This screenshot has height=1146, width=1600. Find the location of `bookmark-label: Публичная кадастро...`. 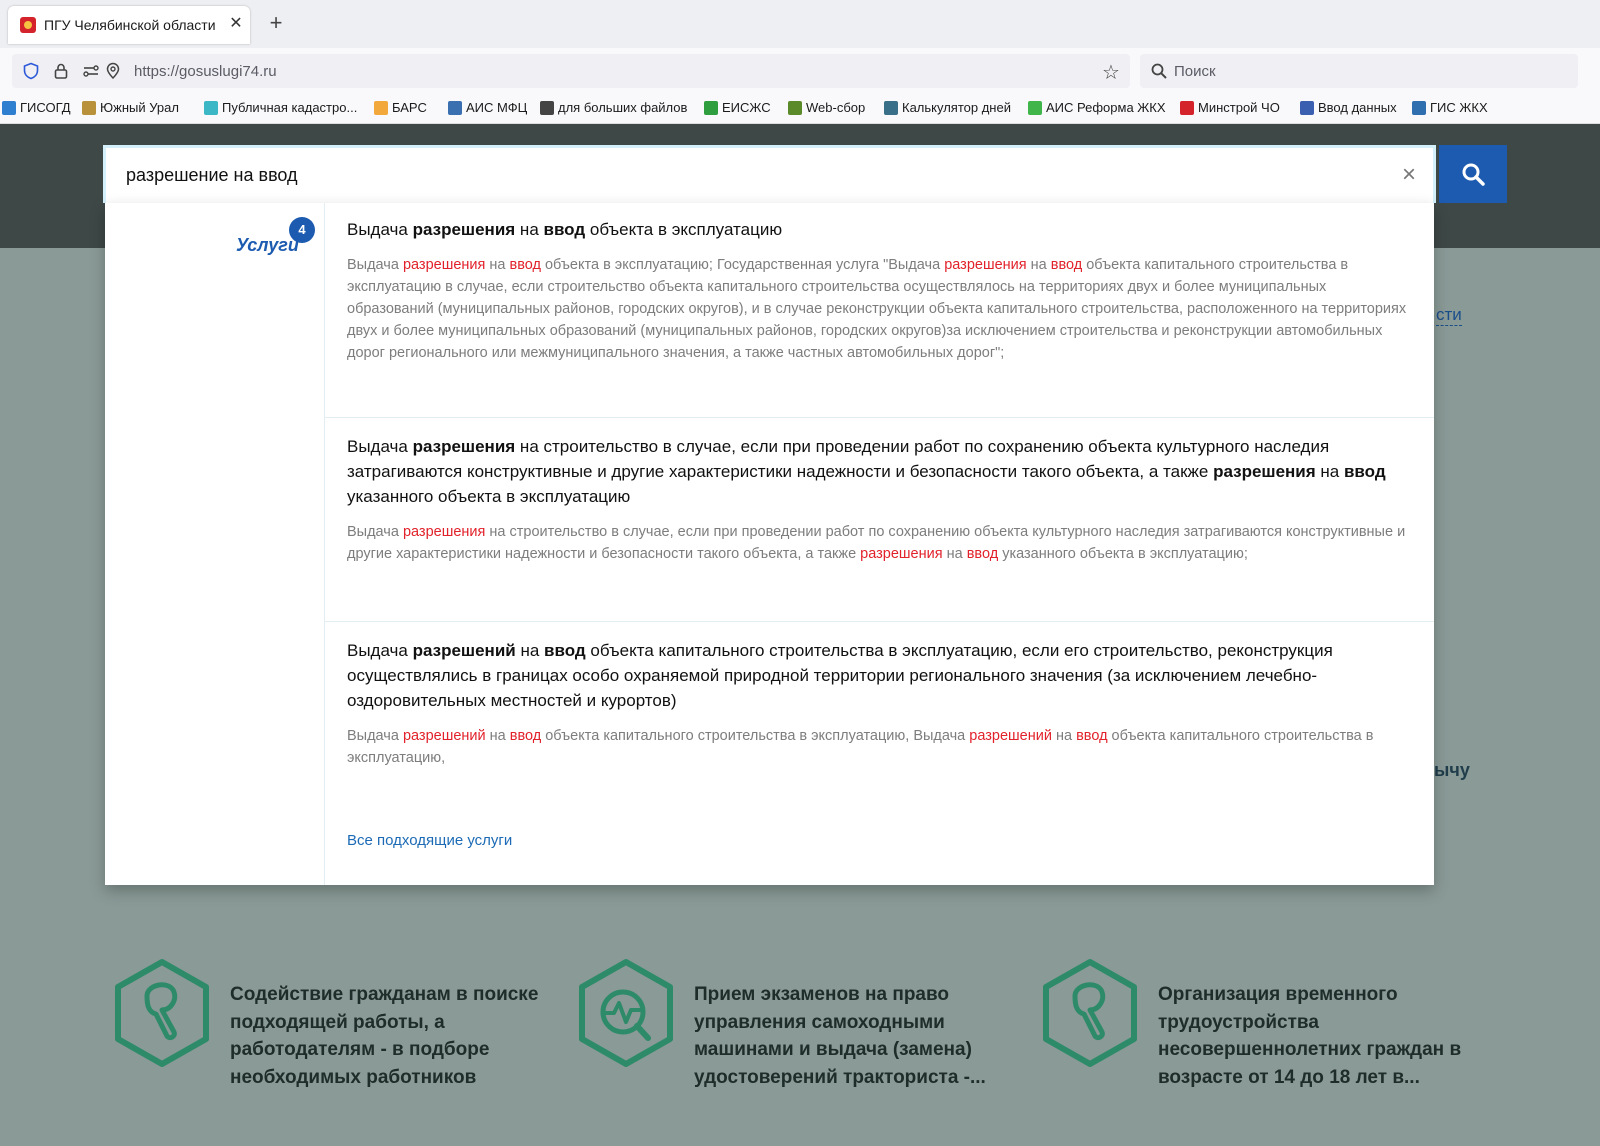

bookmark-label: Публичная кадастро... is located at coordinates (290, 107).